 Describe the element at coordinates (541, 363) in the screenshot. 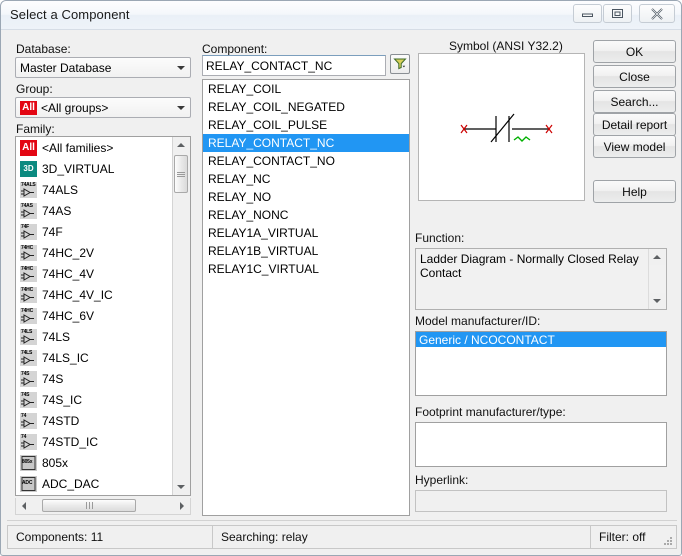

I see `model-manufacturer-listbox: Generic / NCOCONTACT` at that location.